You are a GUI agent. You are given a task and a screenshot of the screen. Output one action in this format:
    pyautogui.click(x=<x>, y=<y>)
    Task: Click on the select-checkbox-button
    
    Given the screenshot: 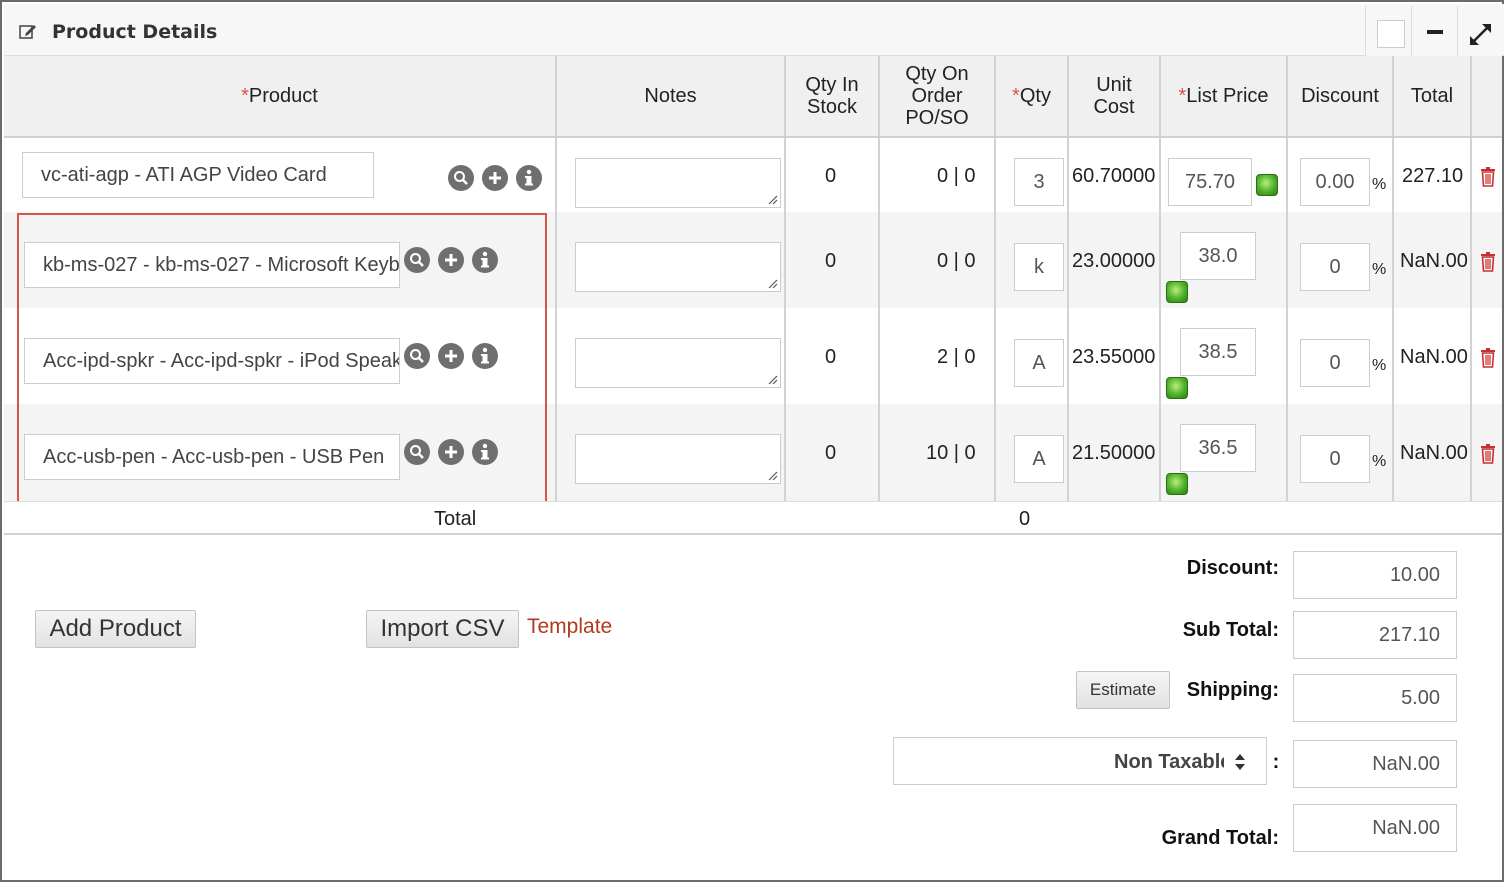 What is the action you would take?
    pyautogui.click(x=1388, y=31)
    